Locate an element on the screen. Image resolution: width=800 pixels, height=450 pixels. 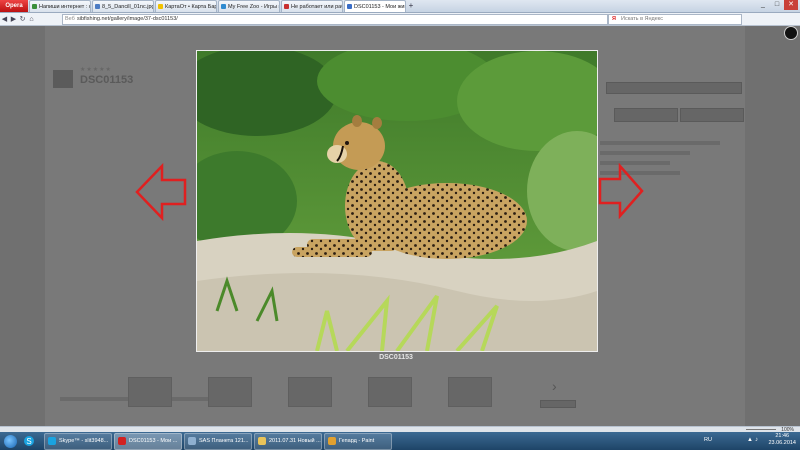
language-indicator: RU is located at coordinates (708, 440).